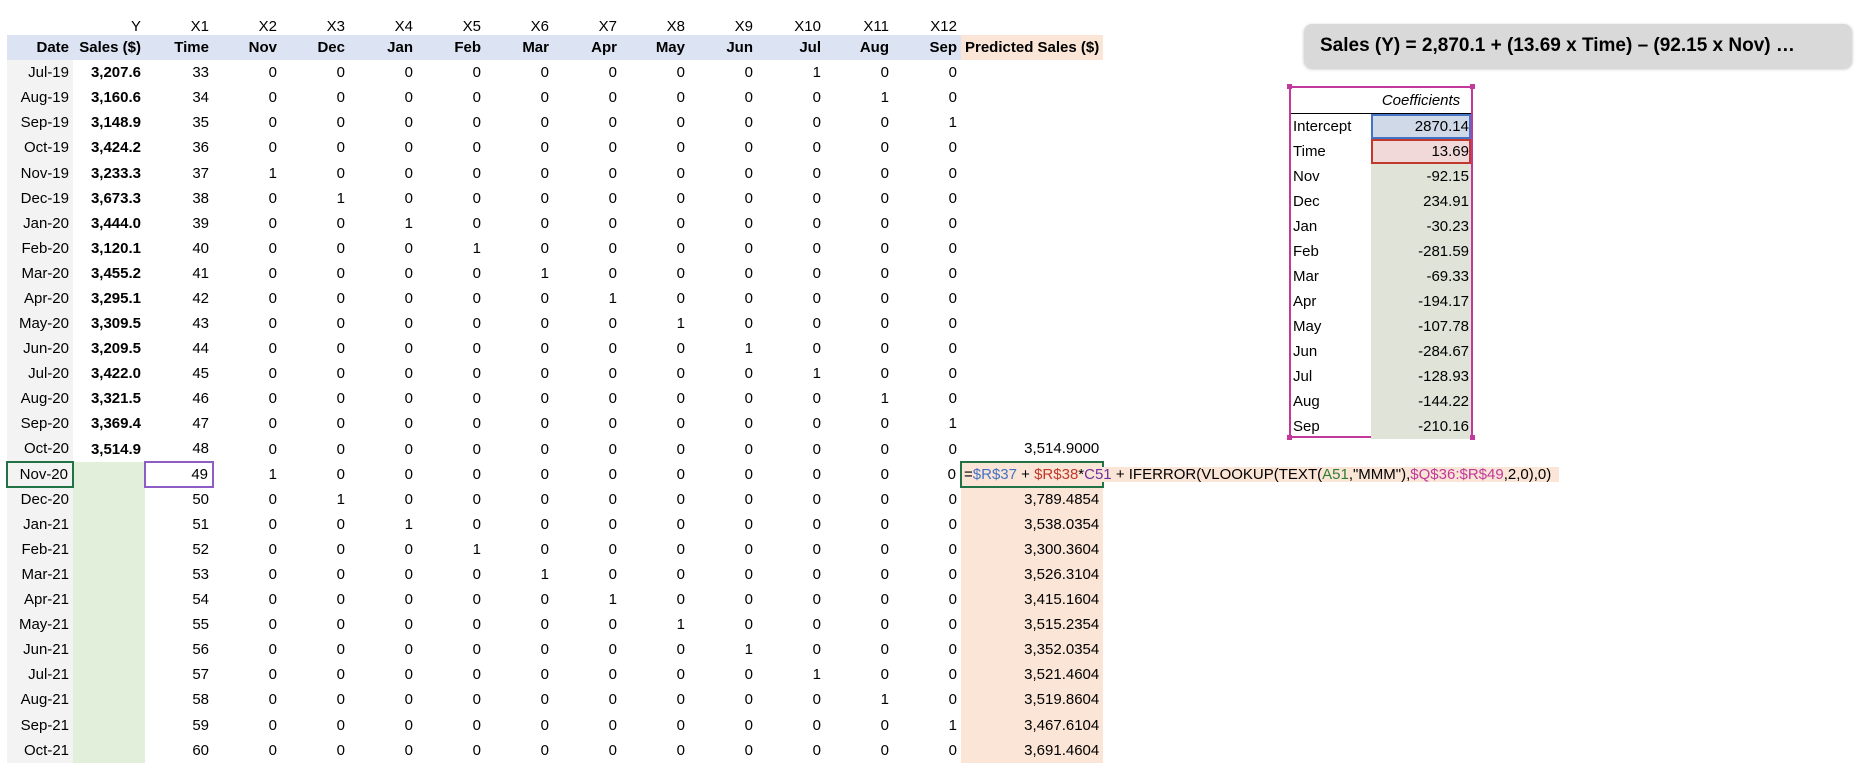  What do you see at coordinates (859, 48) in the screenshot?
I see `column-header: Aug` at bounding box center [859, 48].